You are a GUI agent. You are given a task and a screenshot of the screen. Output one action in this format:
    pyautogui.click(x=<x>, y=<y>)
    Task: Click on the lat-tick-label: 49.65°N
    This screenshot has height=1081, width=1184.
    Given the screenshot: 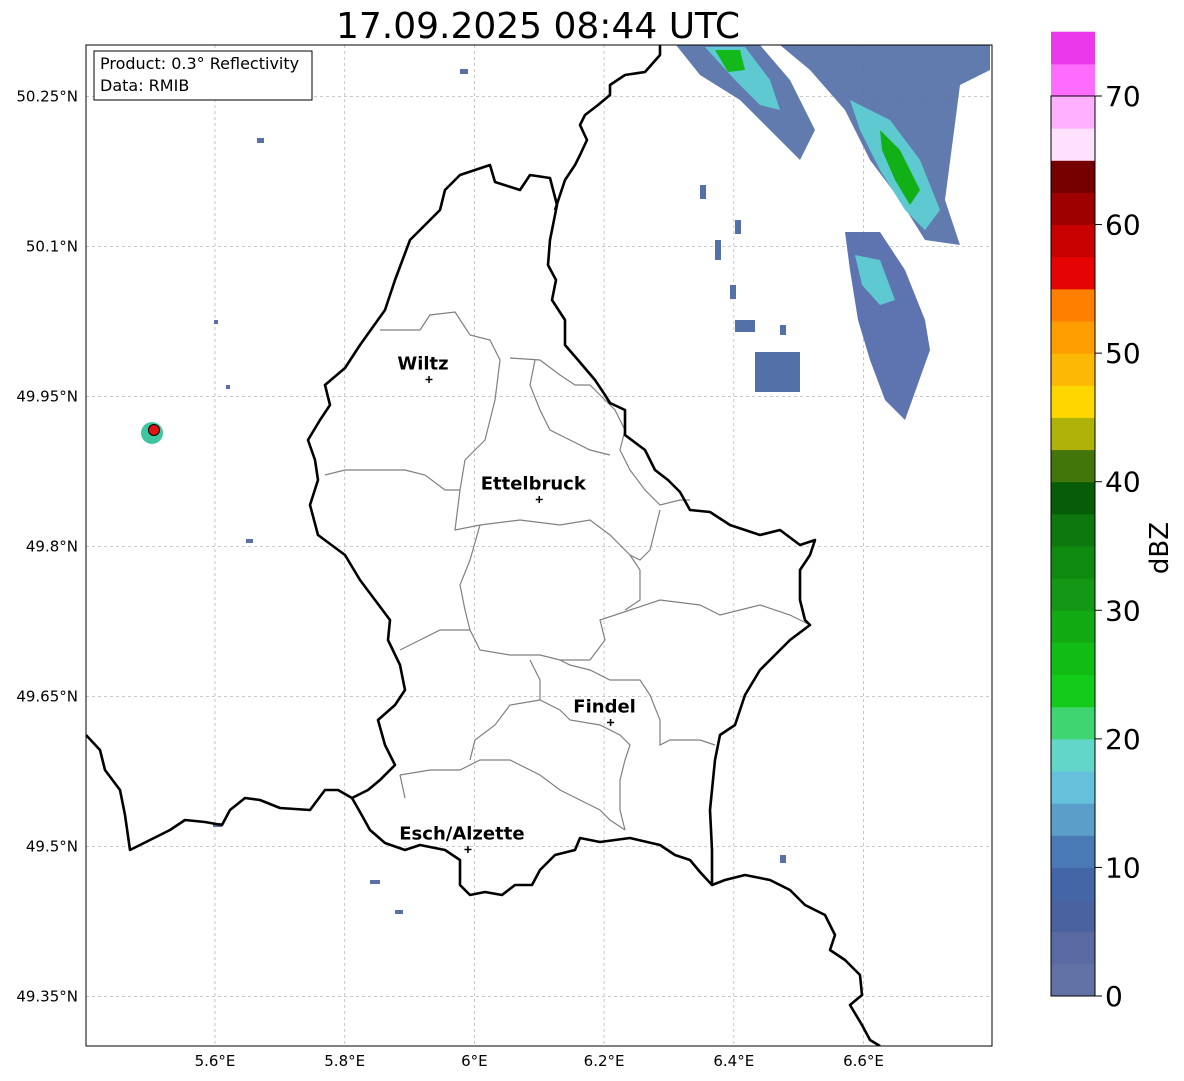 What is the action you would take?
    pyautogui.click(x=47, y=697)
    